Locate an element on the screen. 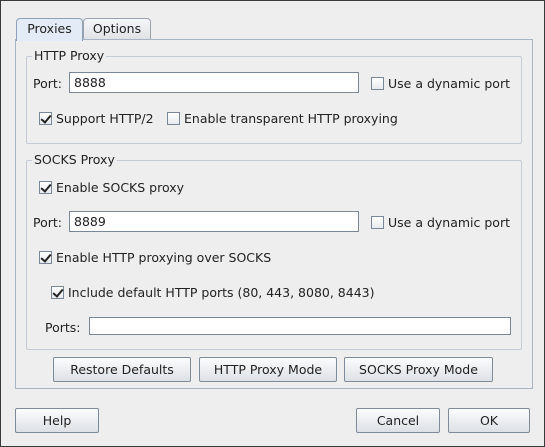 The height and width of the screenshot is (447, 545). ok-button: OK is located at coordinates (489, 420).